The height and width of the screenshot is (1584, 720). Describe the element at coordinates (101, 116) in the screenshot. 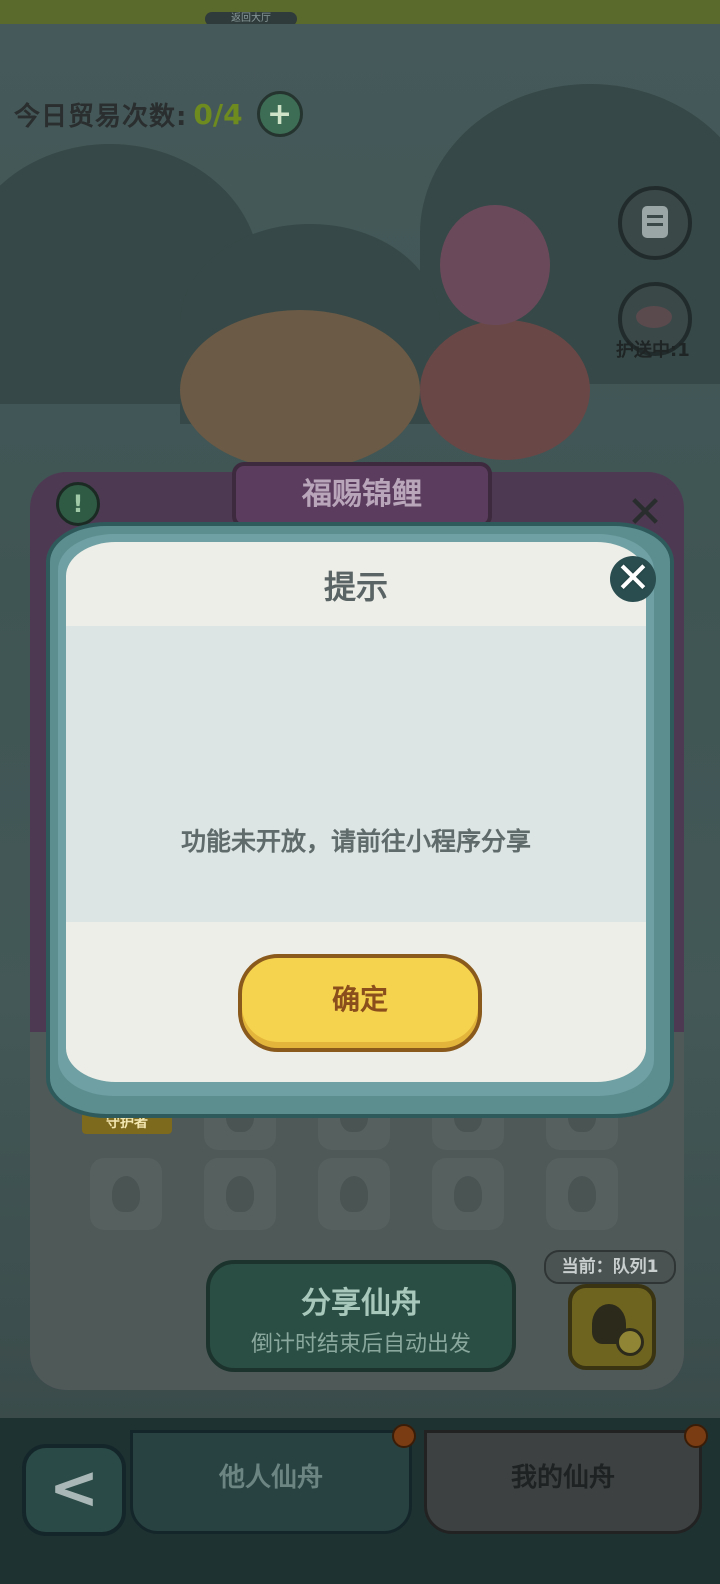

I see `trade-label: 今日贸易次数:` at that location.